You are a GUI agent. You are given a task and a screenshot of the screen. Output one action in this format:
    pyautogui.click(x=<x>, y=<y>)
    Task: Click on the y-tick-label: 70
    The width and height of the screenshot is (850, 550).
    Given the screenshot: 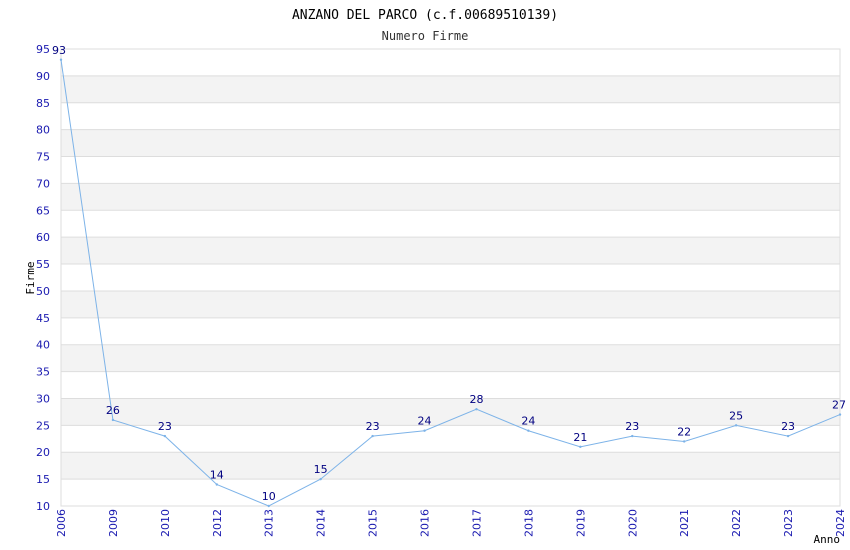 What is the action you would take?
    pyautogui.click(x=43, y=183)
    